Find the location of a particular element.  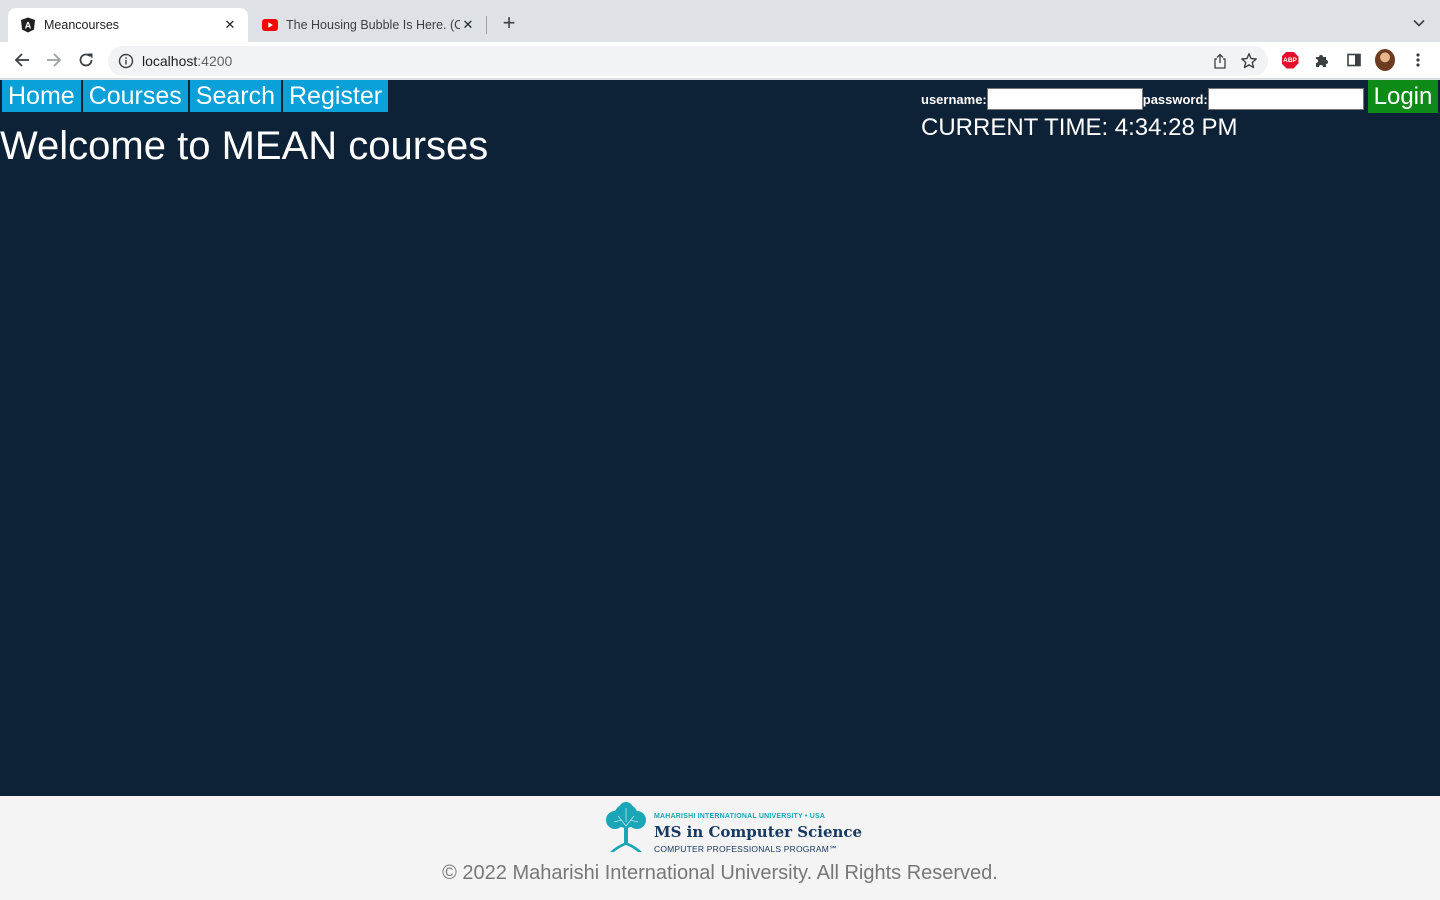

more-menu-icon is located at coordinates (1418, 60).